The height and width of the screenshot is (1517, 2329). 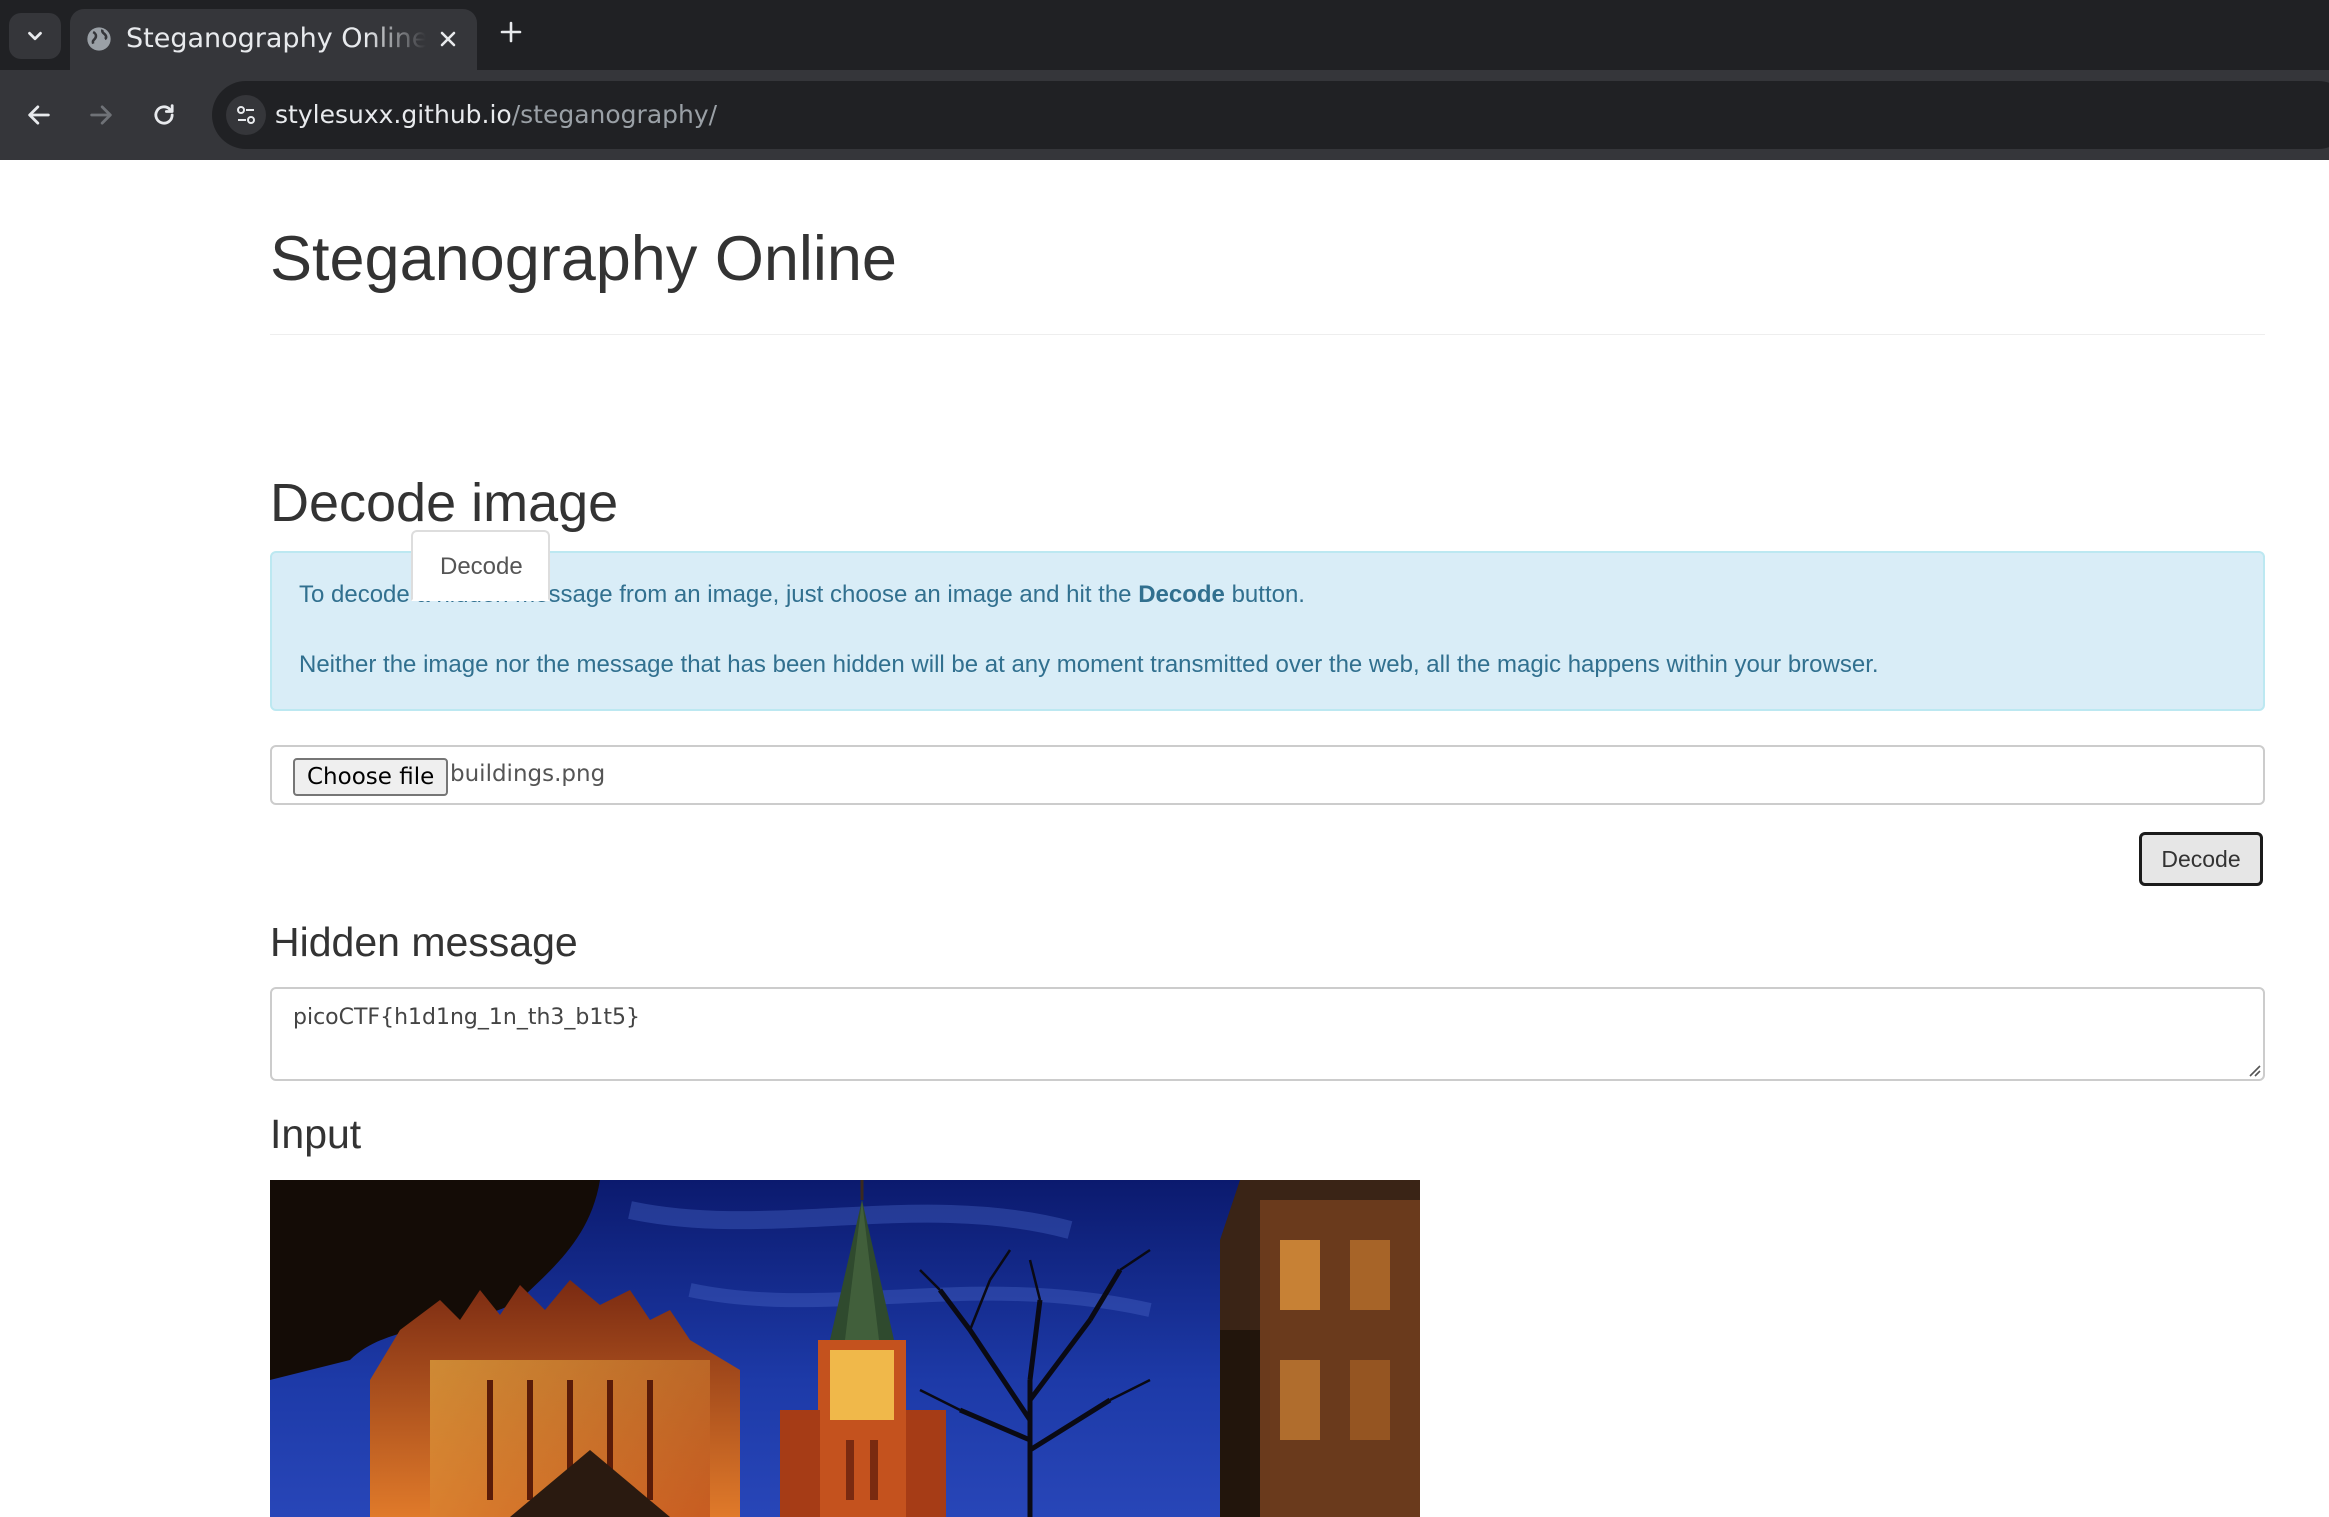 What do you see at coordinates (466, 1017) in the screenshot?
I see `hidden-message-text: picoCTF{h1d1ng_1n_th3_b1t5}` at bounding box center [466, 1017].